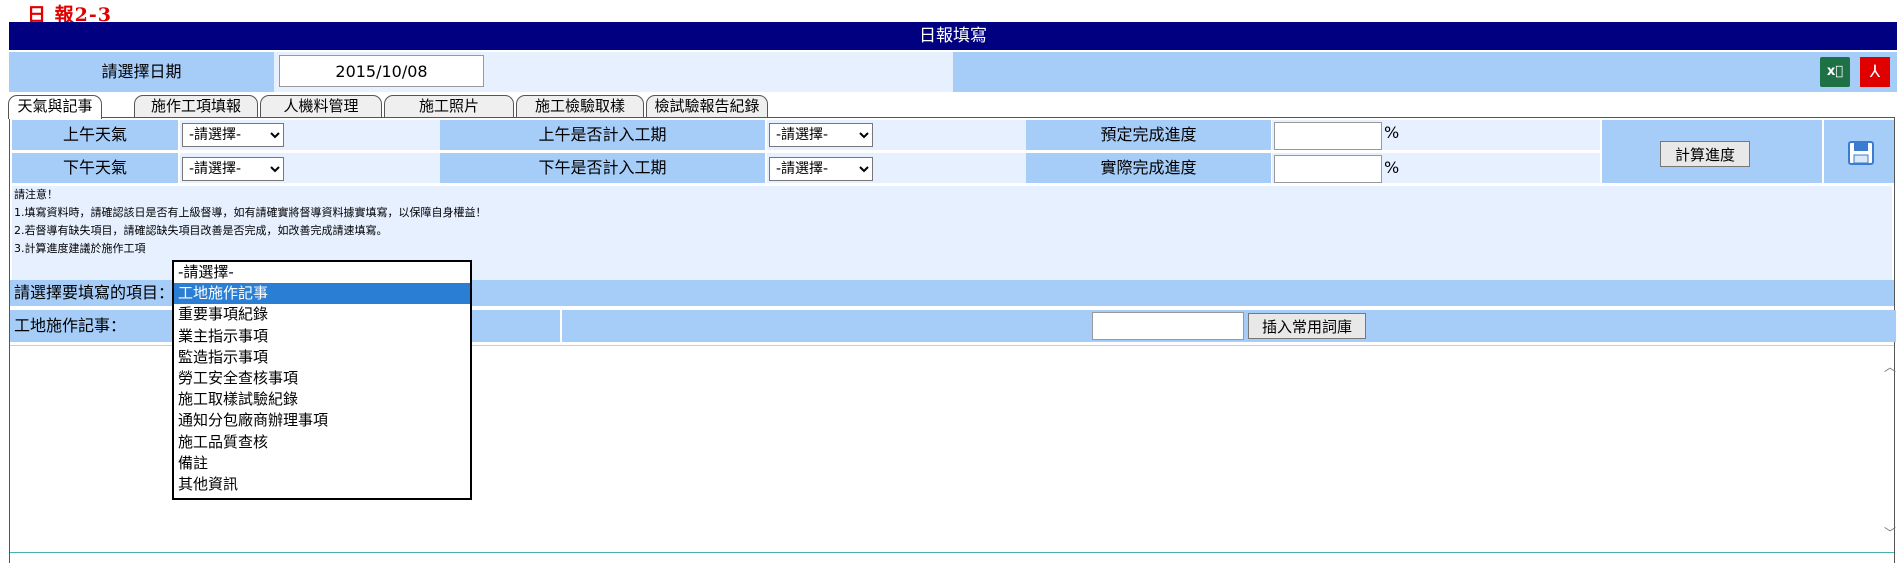 Image resolution: width=1900 pixels, height=566 pixels. Describe the element at coordinates (1890, 366) in the screenshot. I see `scroll-up-icon: ︿` at that location.